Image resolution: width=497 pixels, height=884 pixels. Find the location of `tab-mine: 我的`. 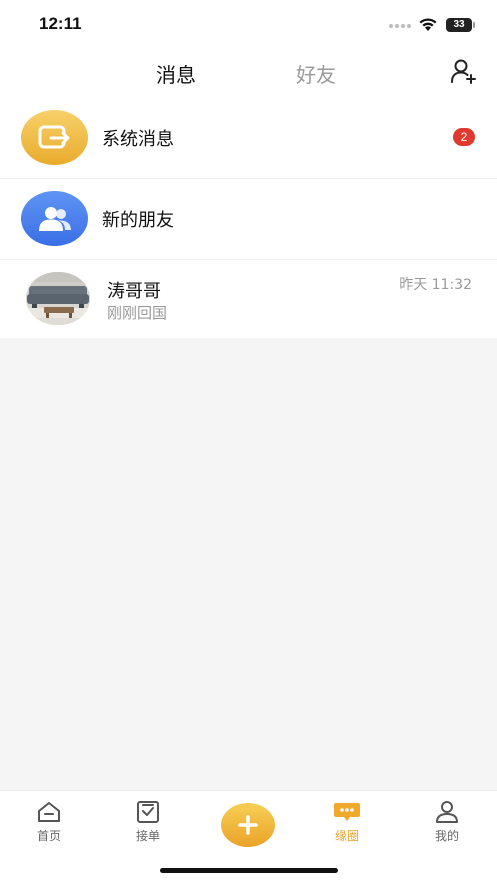

tab-mine: 我的 is located at coordinates (447, 822).